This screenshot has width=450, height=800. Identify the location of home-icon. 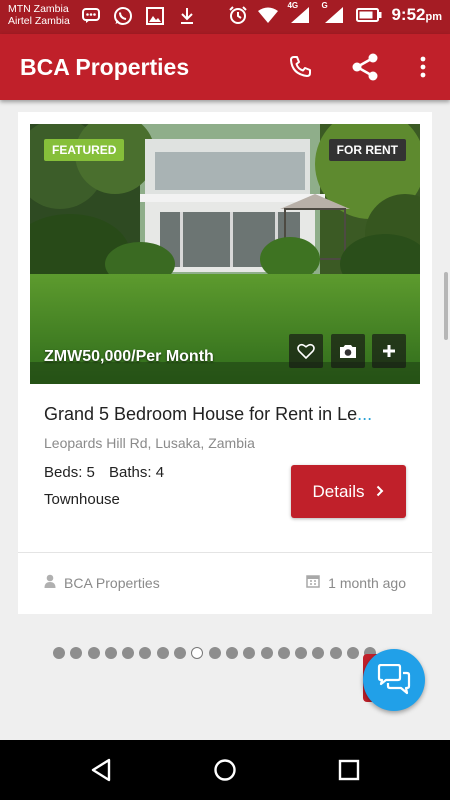
(225, 770).